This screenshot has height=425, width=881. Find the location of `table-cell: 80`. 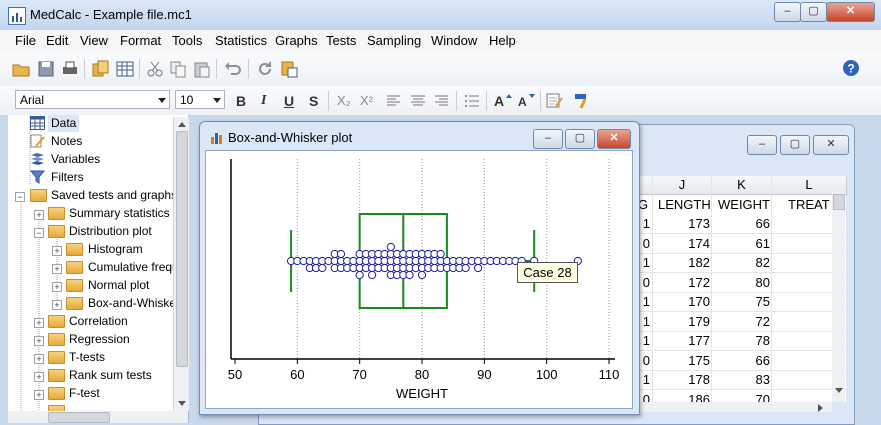

table-cell: 80 is located at coordinates (741, 282).